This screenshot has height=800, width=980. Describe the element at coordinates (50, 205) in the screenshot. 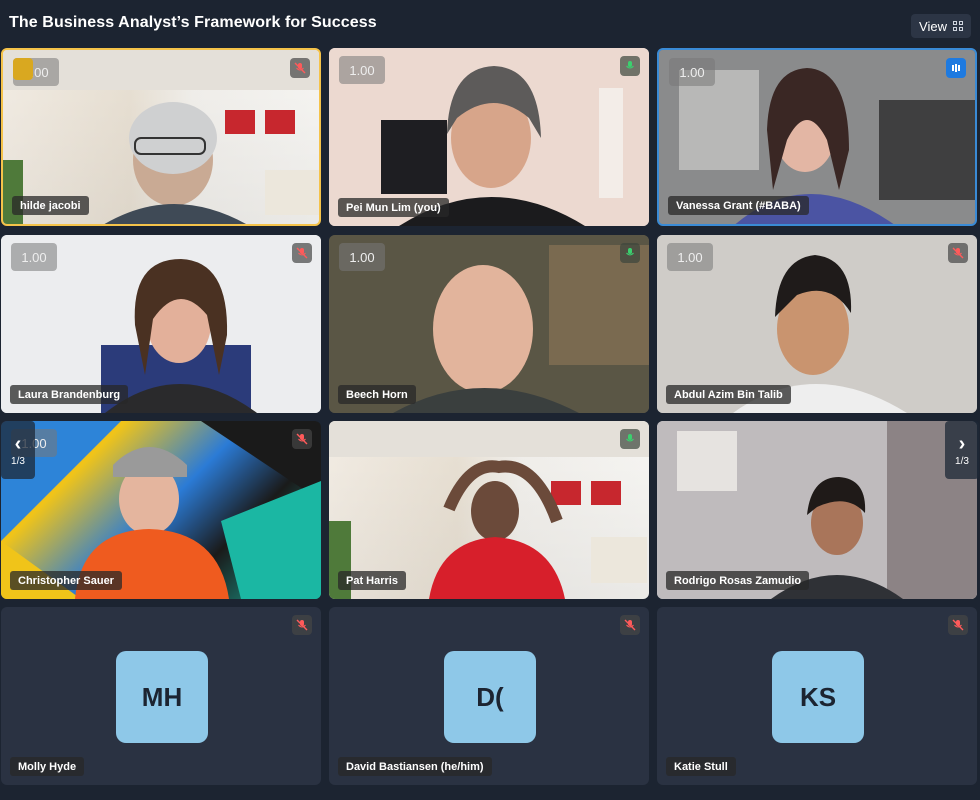

I see `participant-name: hilde jacobi` at that location.